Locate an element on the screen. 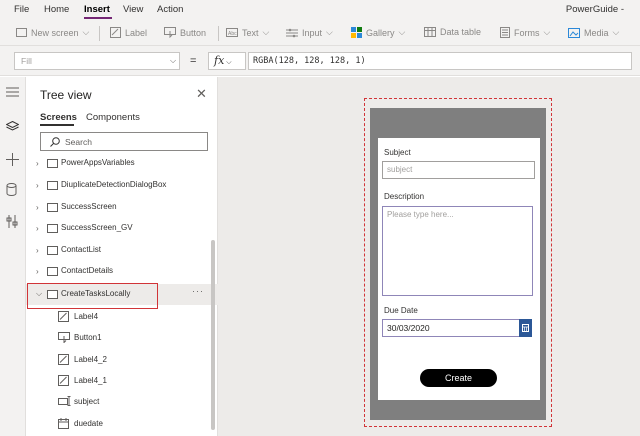  new-screen-label: New screen is located at coordinates (55, 32).